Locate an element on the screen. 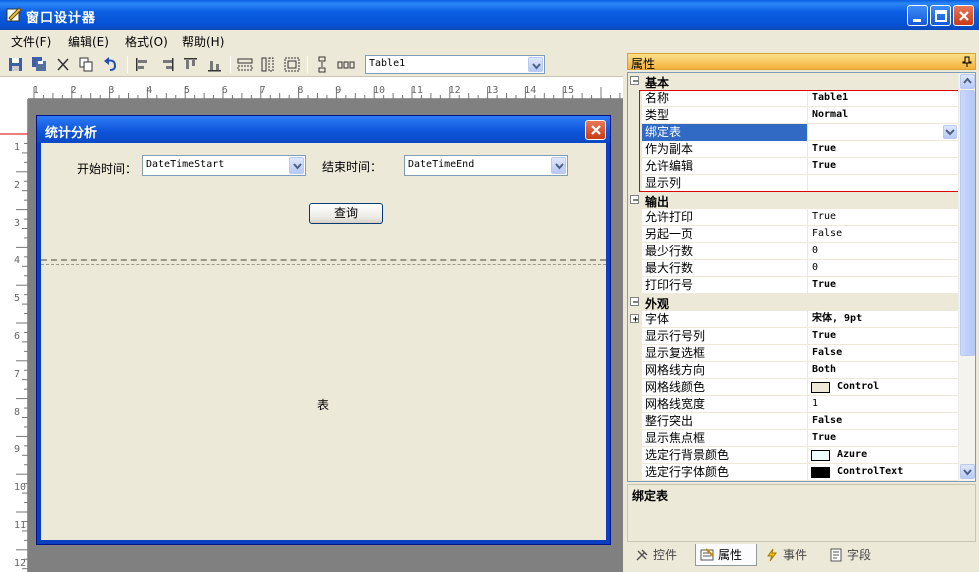  property-grid-scrollbar is located at coordinates (966, 277).